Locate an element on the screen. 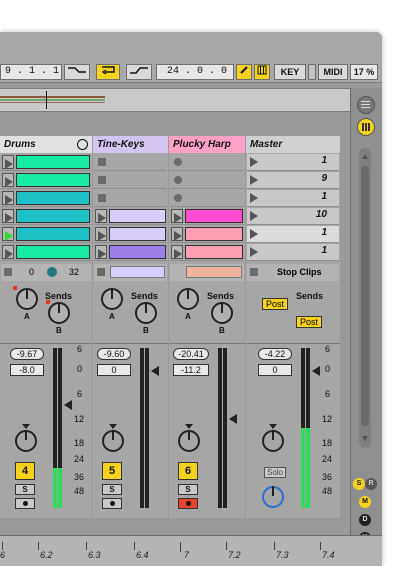 The height and width of the screenshot is (566, 414). mixer-section-button: M is located at coordinates (365, 502).